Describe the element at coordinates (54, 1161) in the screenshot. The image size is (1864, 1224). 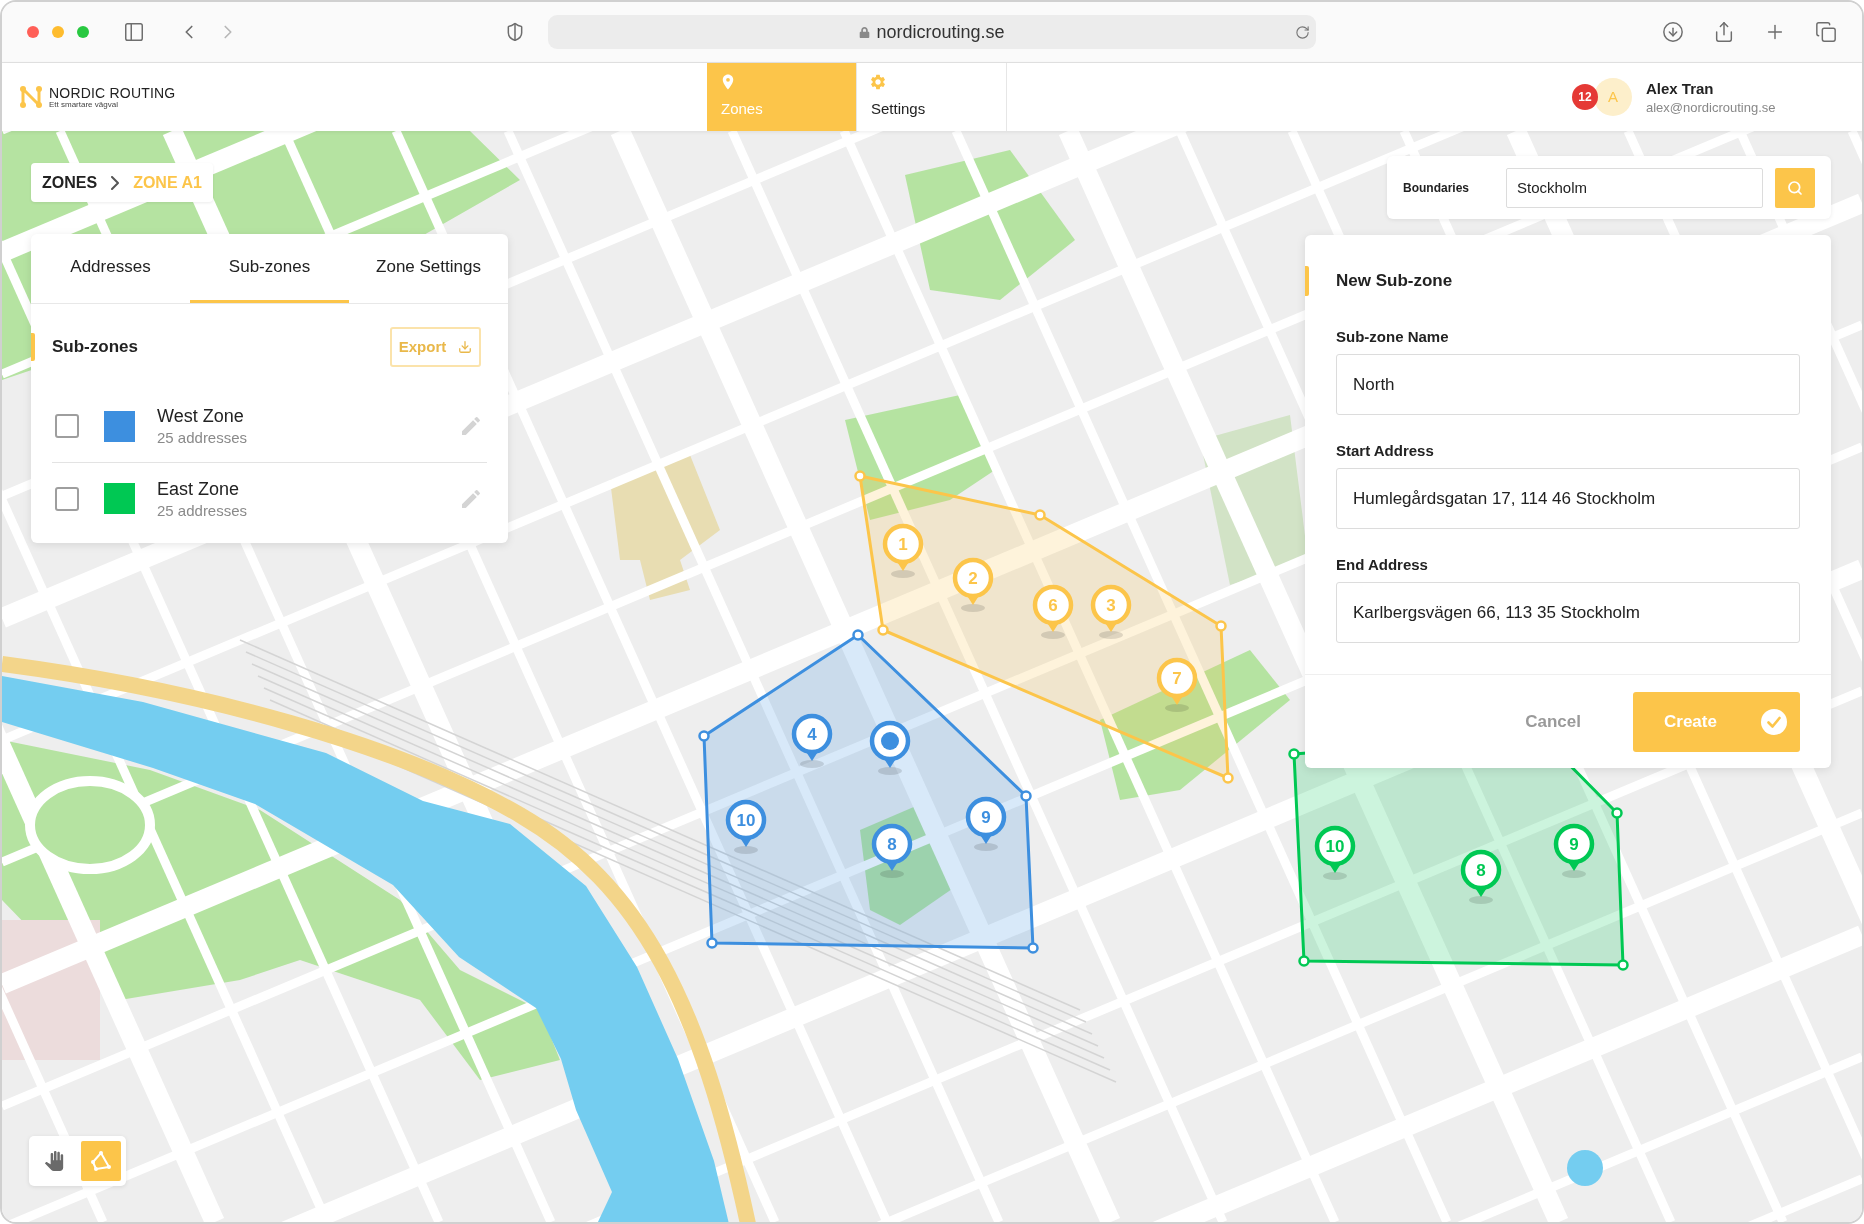
I see `hand-icon` at that location.